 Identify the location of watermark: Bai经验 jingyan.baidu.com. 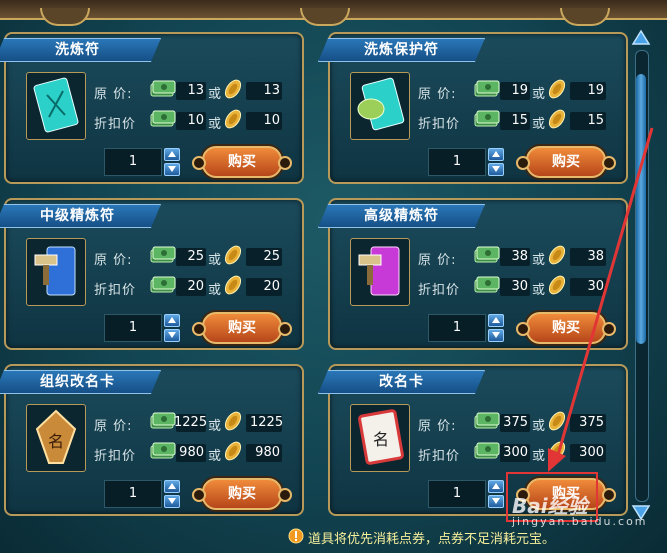
(580, 509).